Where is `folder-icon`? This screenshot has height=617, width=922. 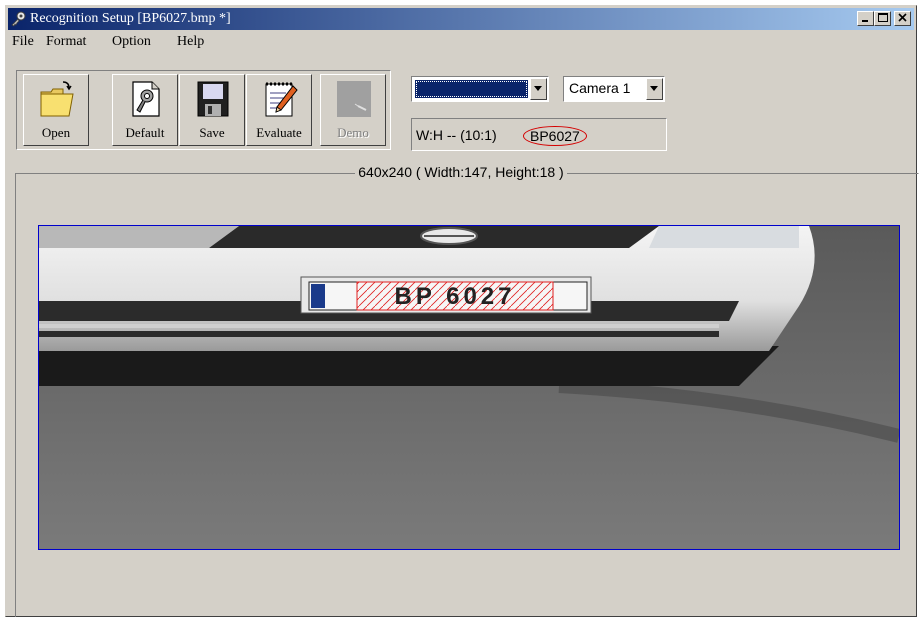 folder-icon is located at coordinates (57, 99).